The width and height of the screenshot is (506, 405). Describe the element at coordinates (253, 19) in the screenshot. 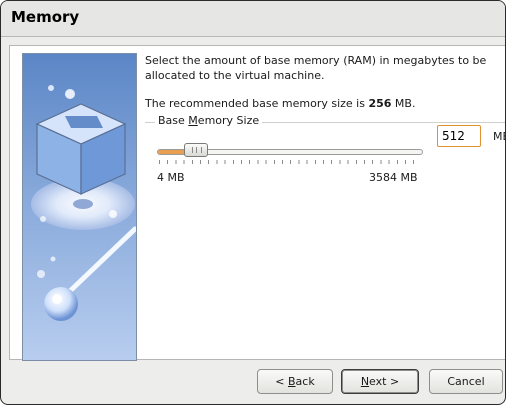

I see `wizard-header: Memory` at that location.